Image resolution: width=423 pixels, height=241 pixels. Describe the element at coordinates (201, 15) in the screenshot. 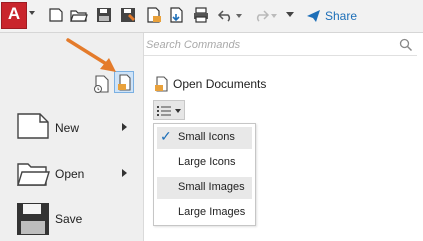

I see `print-icon` at that location.